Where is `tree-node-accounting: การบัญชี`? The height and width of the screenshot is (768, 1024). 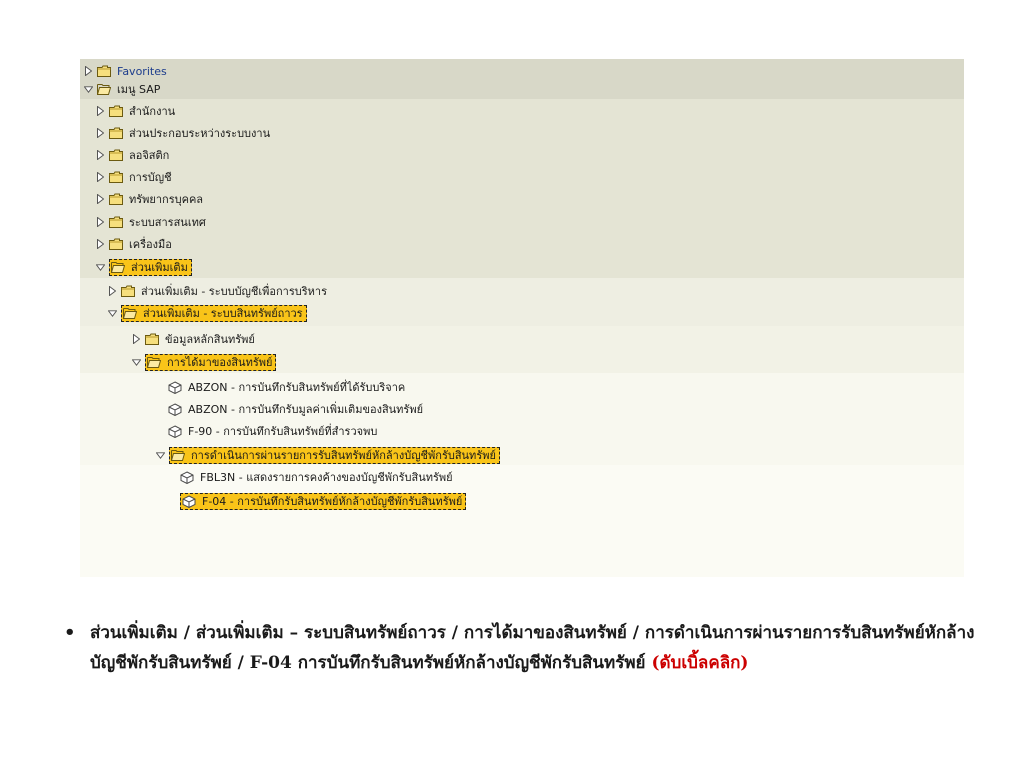
tree-node-accounting: การบัญชี is located at coordinates (522, 177).